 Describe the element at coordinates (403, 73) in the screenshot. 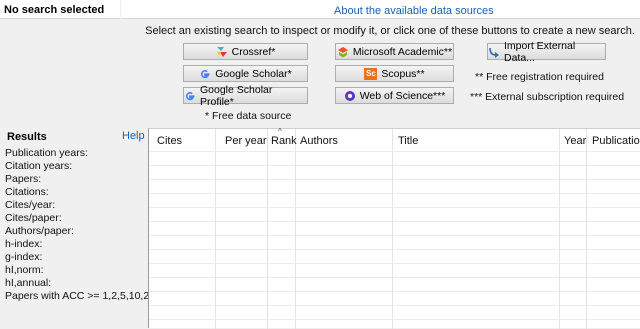

I see `scopus-label: Scopus**` at that location.